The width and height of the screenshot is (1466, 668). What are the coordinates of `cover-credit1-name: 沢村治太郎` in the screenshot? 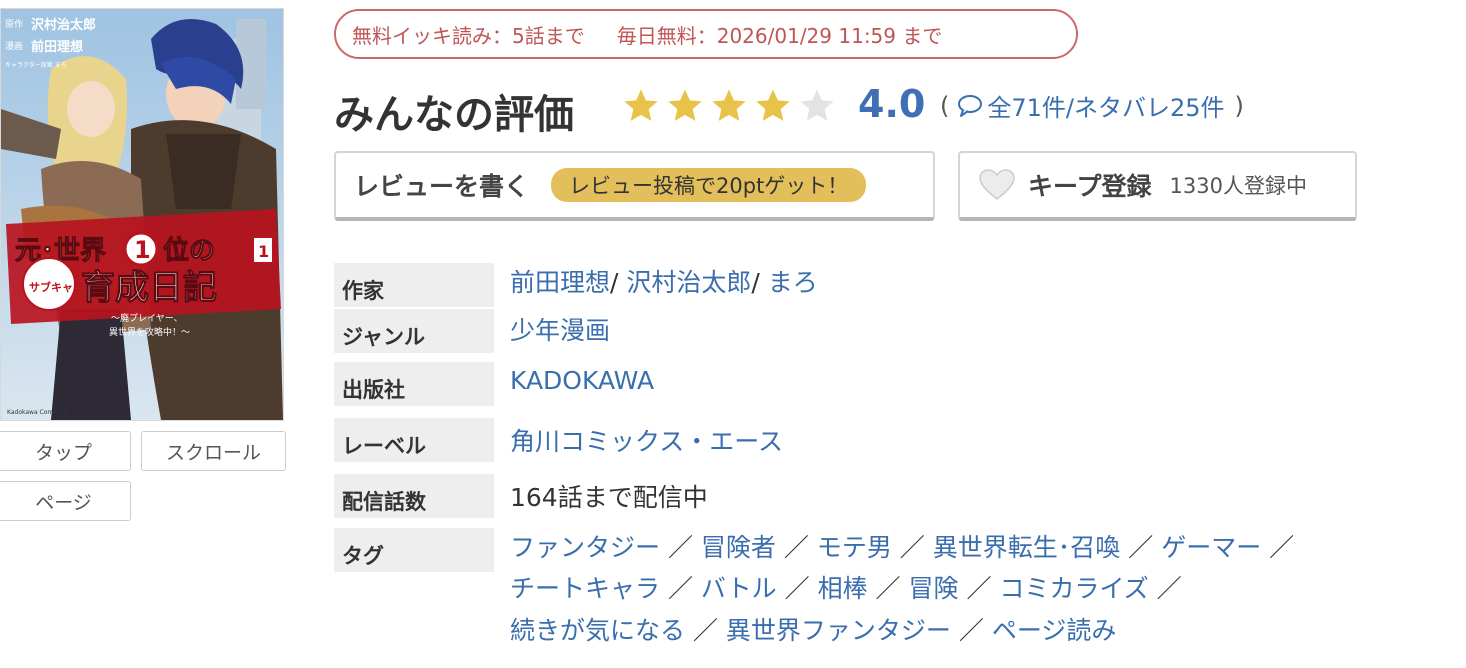 It's located at (63, 25).